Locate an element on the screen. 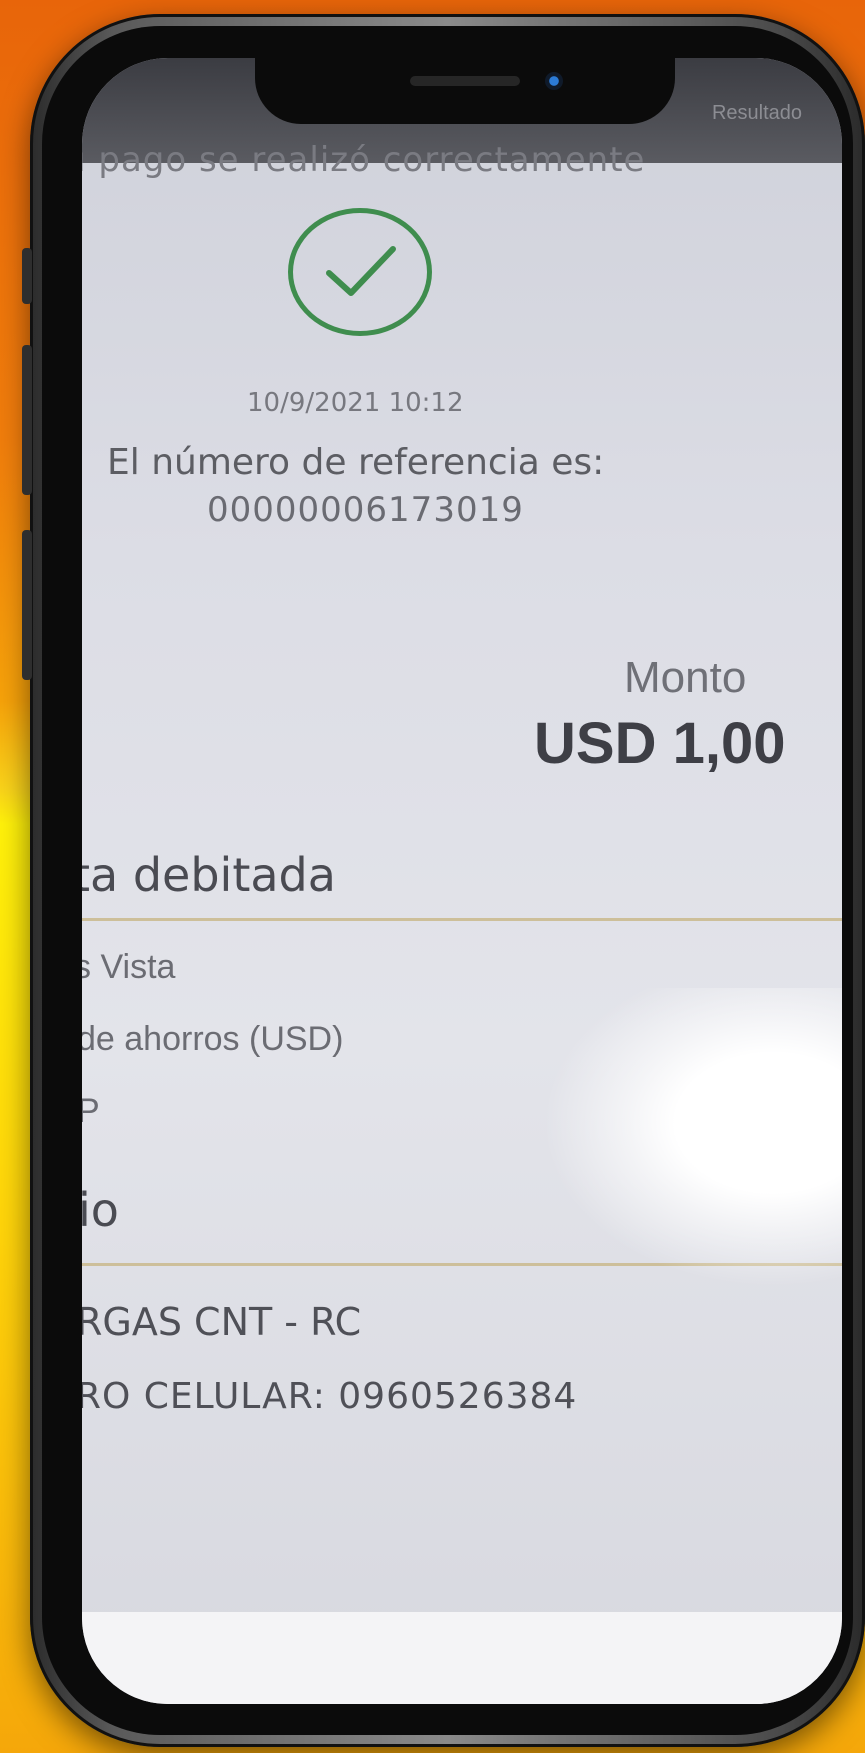 This screenshot has width=865, height=1753. volume-up-button is located at coordinates (27, 420).